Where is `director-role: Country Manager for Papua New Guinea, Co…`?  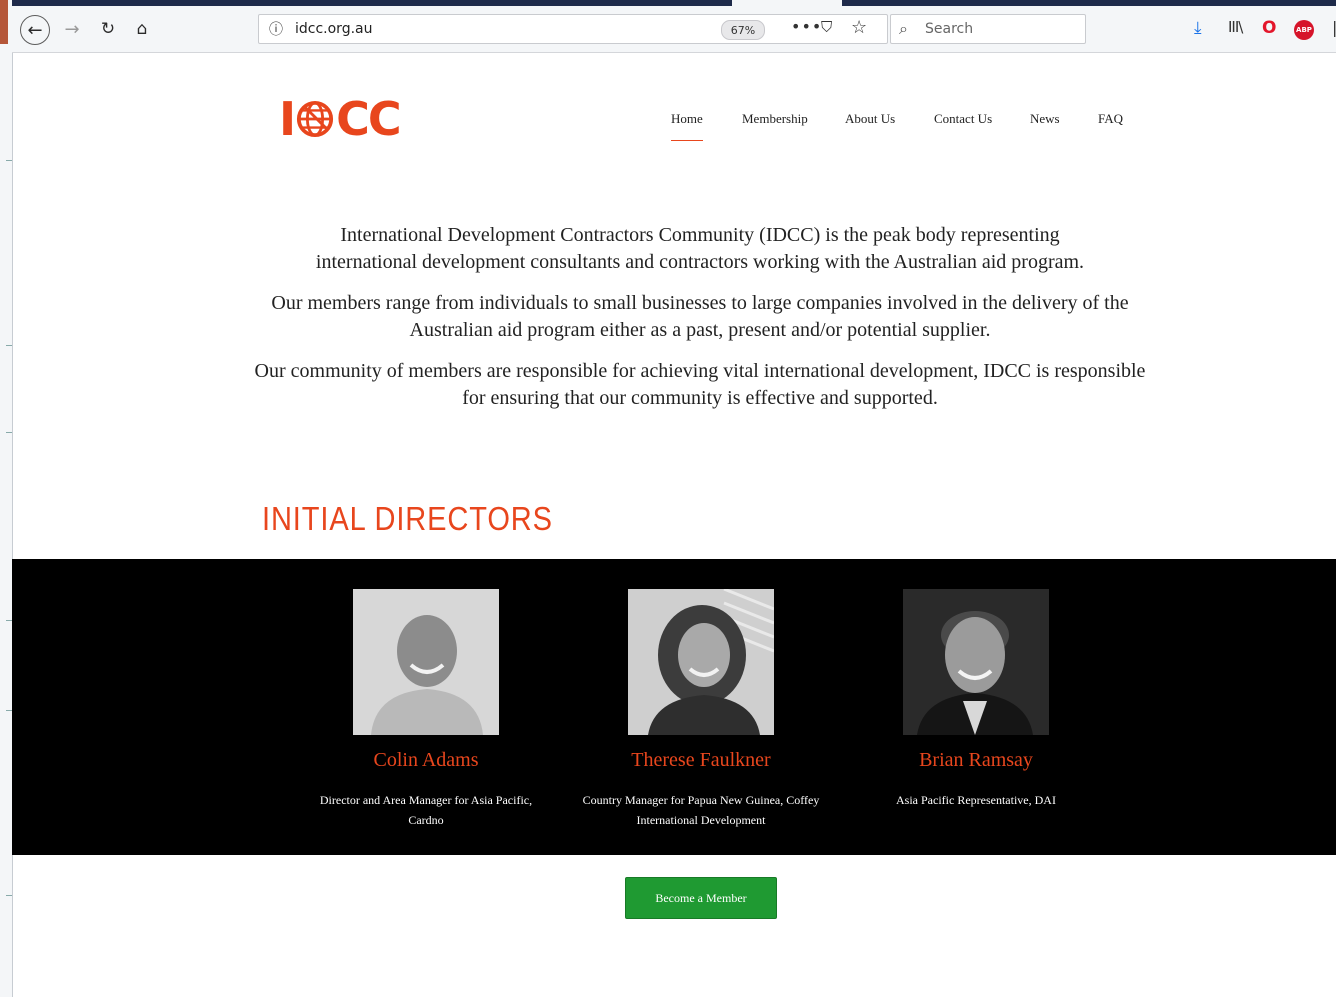
director-role: Country Manager for Papua New Guinea, Co… is located at coordinates (701, 810).